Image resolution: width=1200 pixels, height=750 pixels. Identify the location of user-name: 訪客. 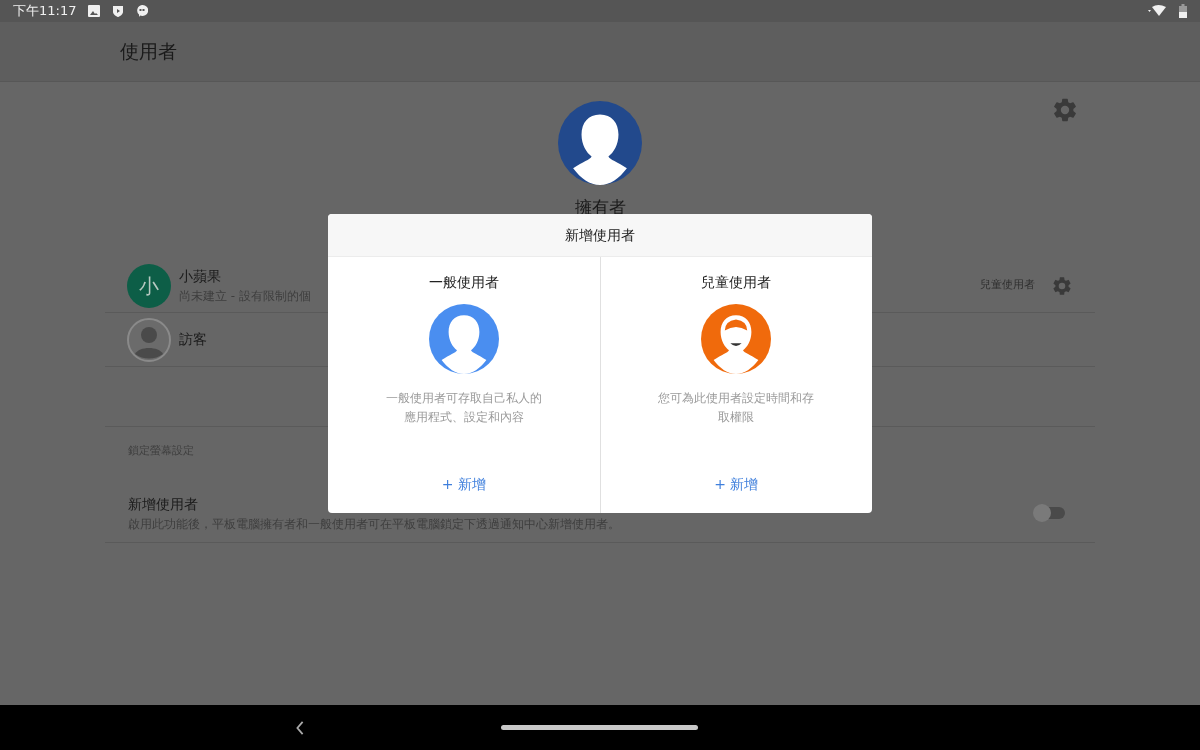
(193, 339).